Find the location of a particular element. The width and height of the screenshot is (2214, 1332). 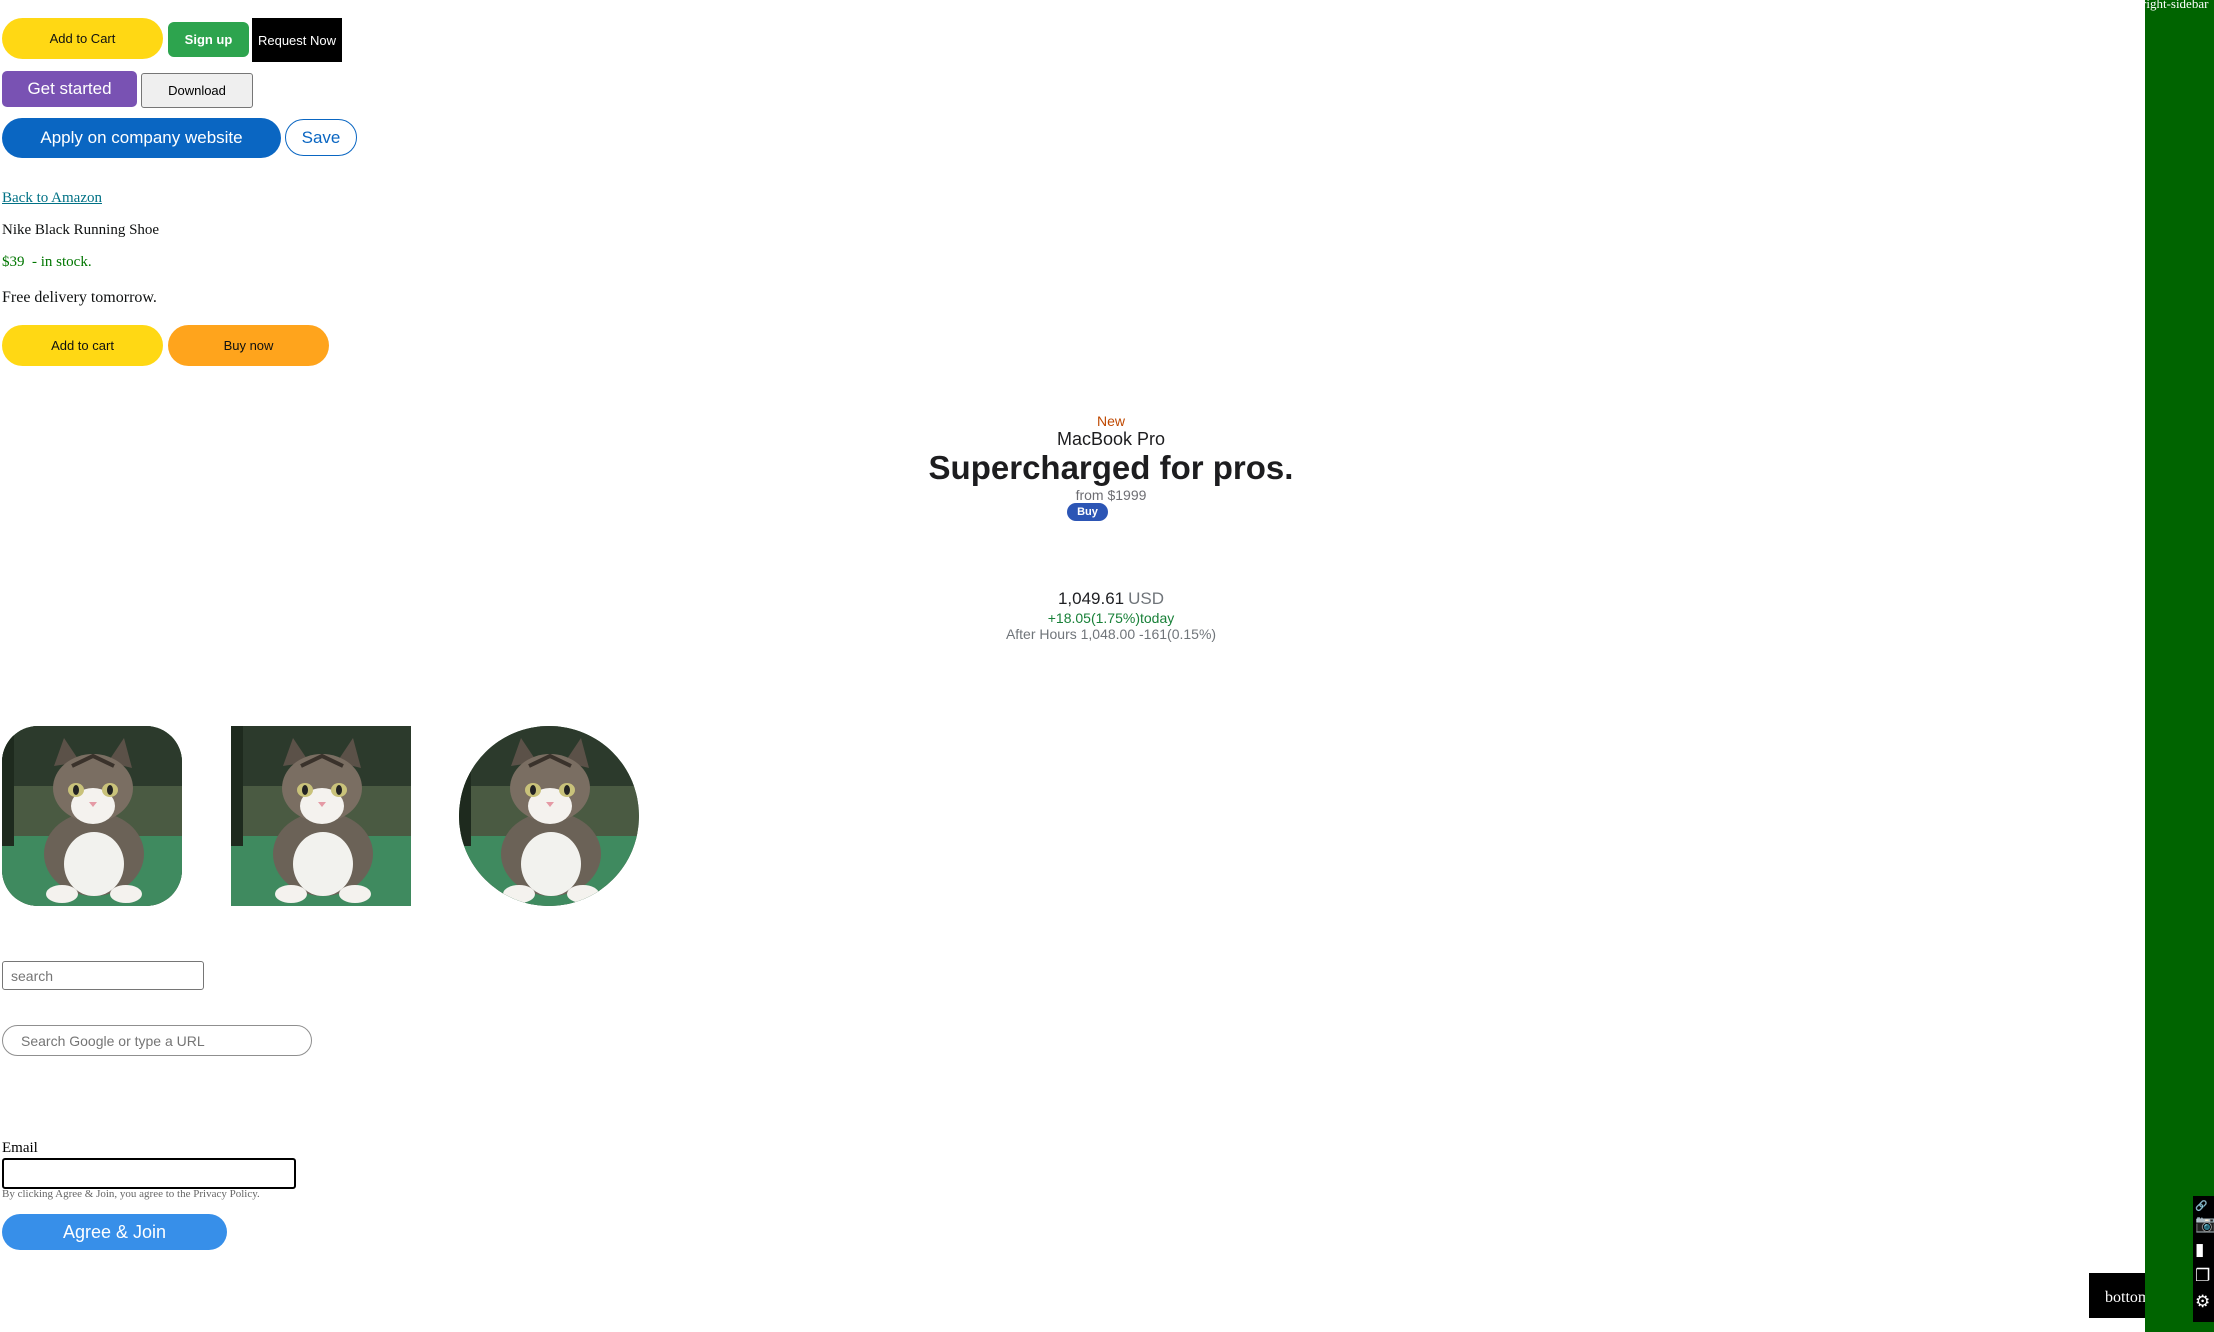

cat-image-rounded is located at coordinates (92, 816).